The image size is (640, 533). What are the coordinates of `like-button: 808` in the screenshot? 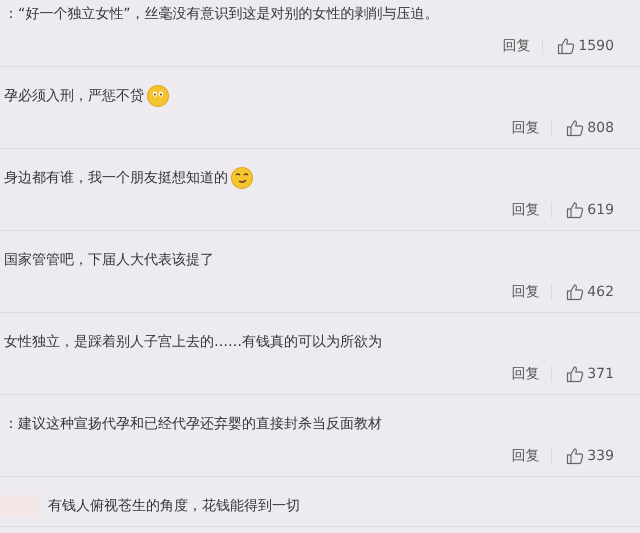 It's located at (590, 128).